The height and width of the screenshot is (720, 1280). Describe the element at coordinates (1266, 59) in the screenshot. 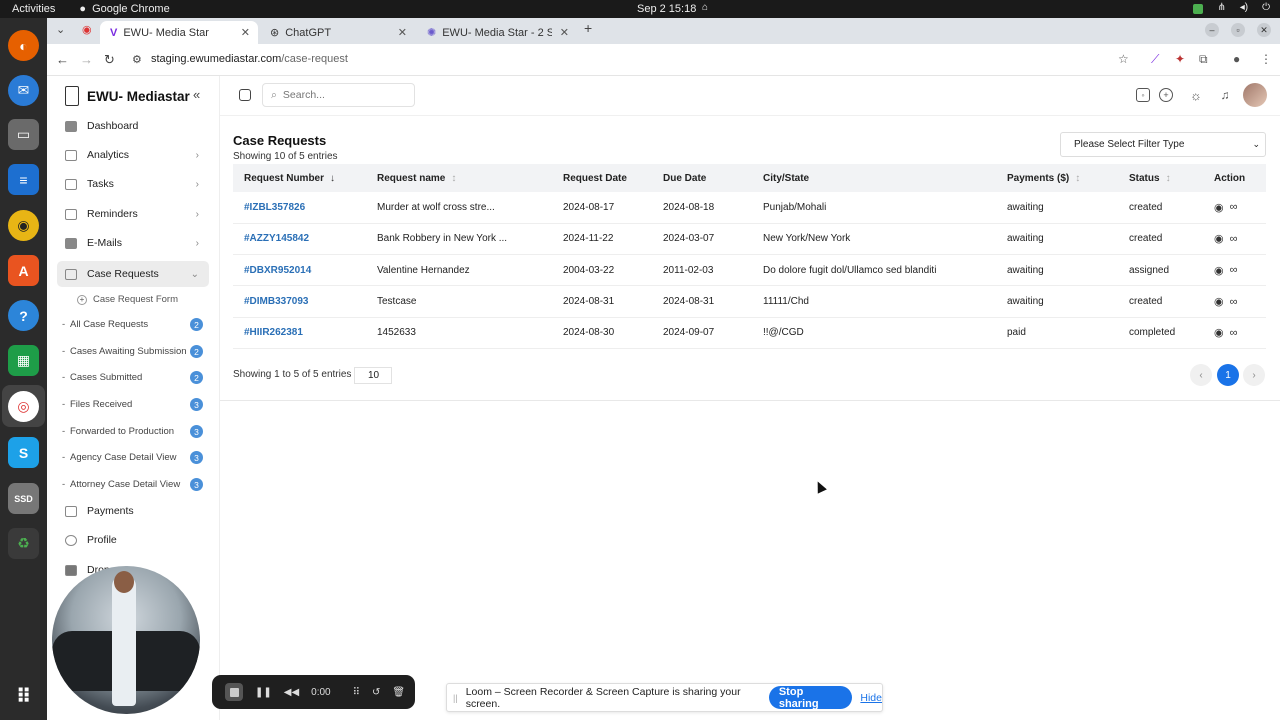

I see `chrome-menu-icon: ⋮` at that location.